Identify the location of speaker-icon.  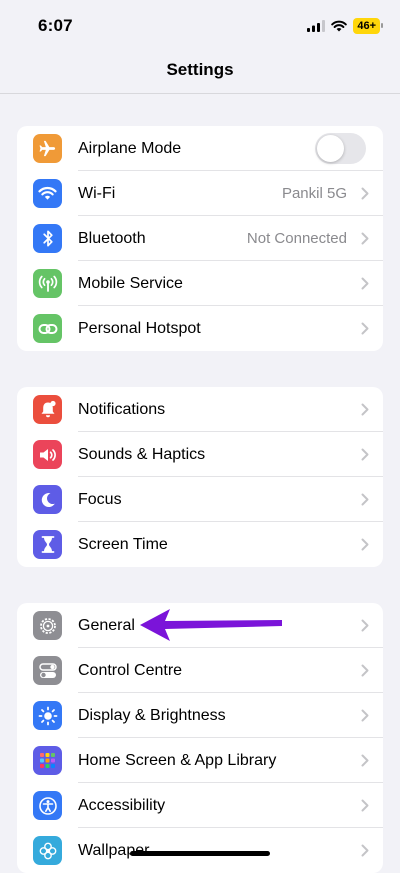
(47, 454).